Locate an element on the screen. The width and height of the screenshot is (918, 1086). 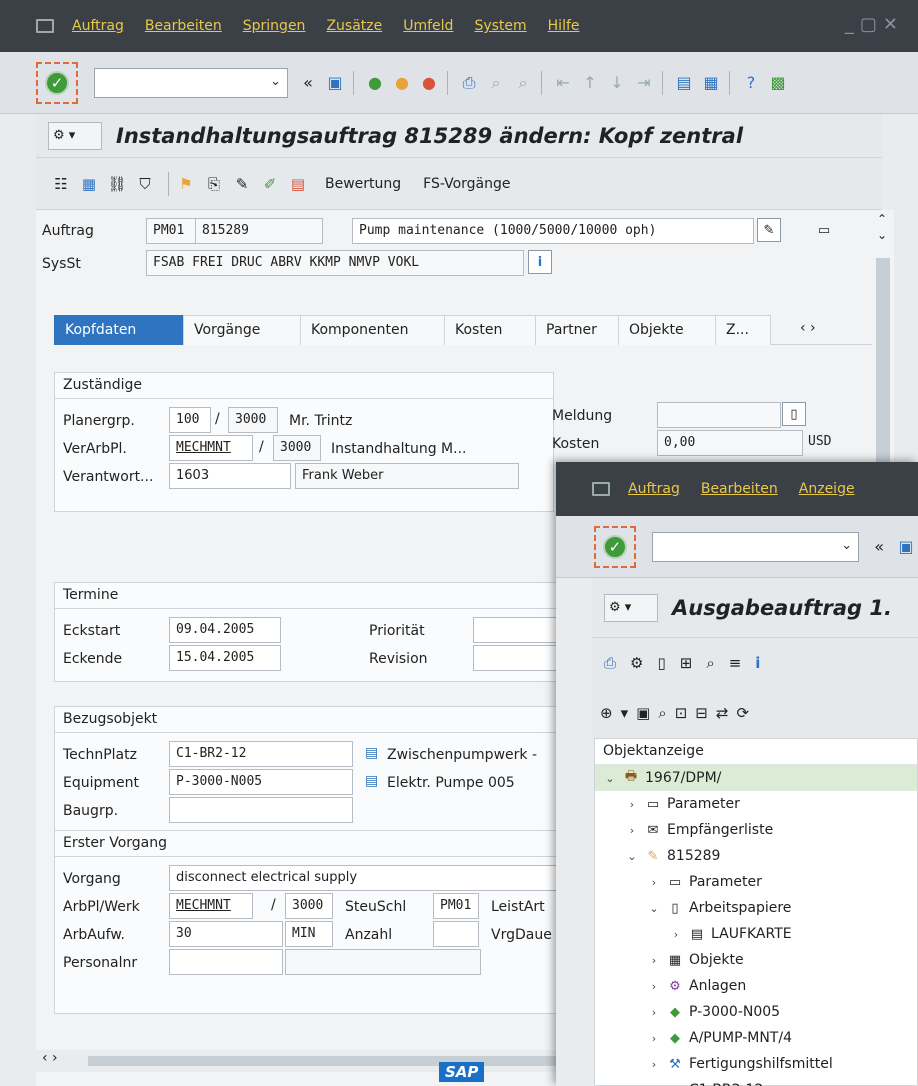
tree-node: ⌄⌂C1-BR2-12 is located at coordinates (756, 1081).